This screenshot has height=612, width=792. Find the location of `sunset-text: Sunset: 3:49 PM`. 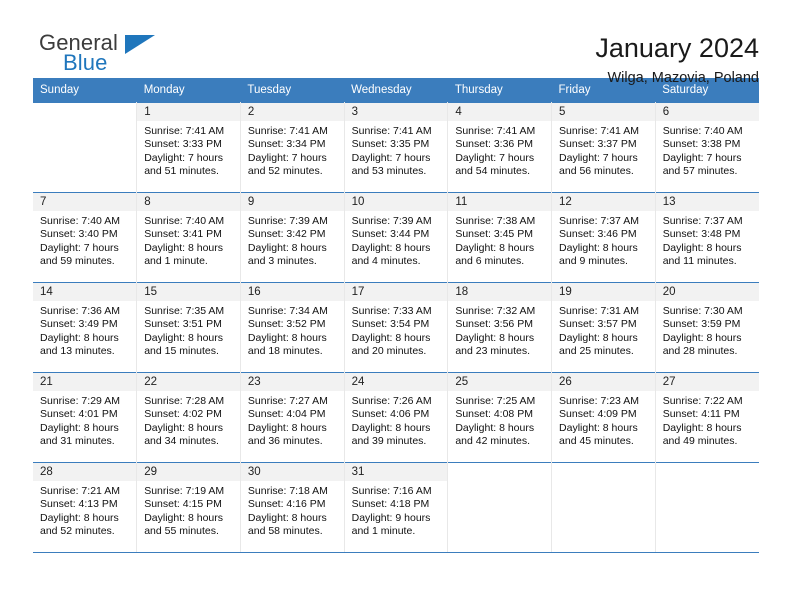

sunset-text: Sunset: 3:49 PM is located at coordinates (79, 324).